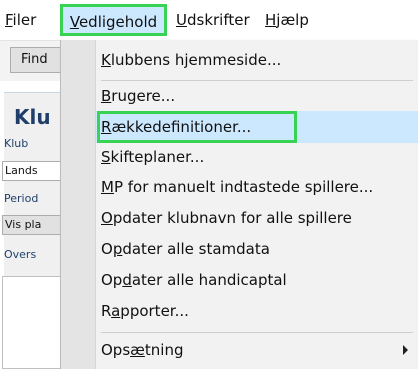 The width and height of the screenshot is (418, 369). What do you see at coordinates (16, 143) in the screenshot?
I see `klub-label: Klub` at bounding box center [16, 143].